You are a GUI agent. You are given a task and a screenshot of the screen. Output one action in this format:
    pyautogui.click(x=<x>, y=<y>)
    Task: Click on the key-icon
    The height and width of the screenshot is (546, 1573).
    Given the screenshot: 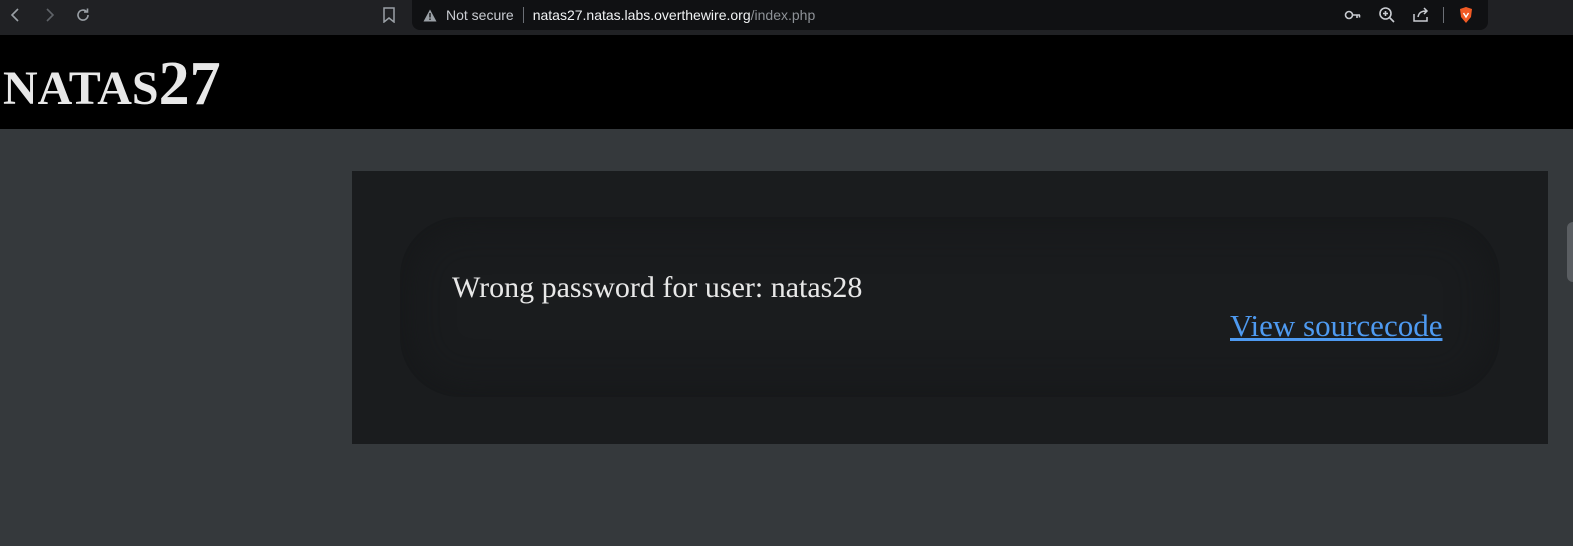 What is the action you would take?
    pyautogui.click(x=1353, y=15)
    